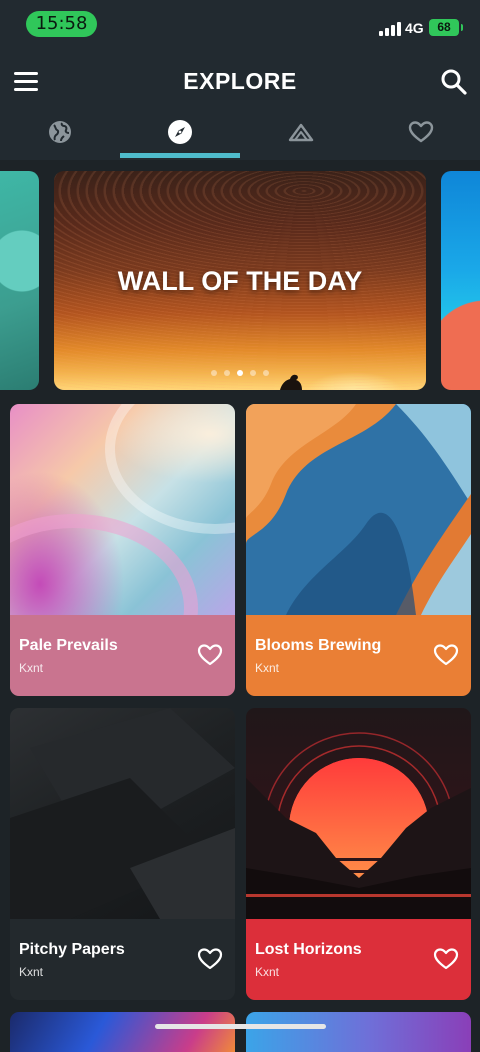 The width and height of the screenshot is (480, 1052). I want to click on app-bar: EXPLORE, so click(240, 106).